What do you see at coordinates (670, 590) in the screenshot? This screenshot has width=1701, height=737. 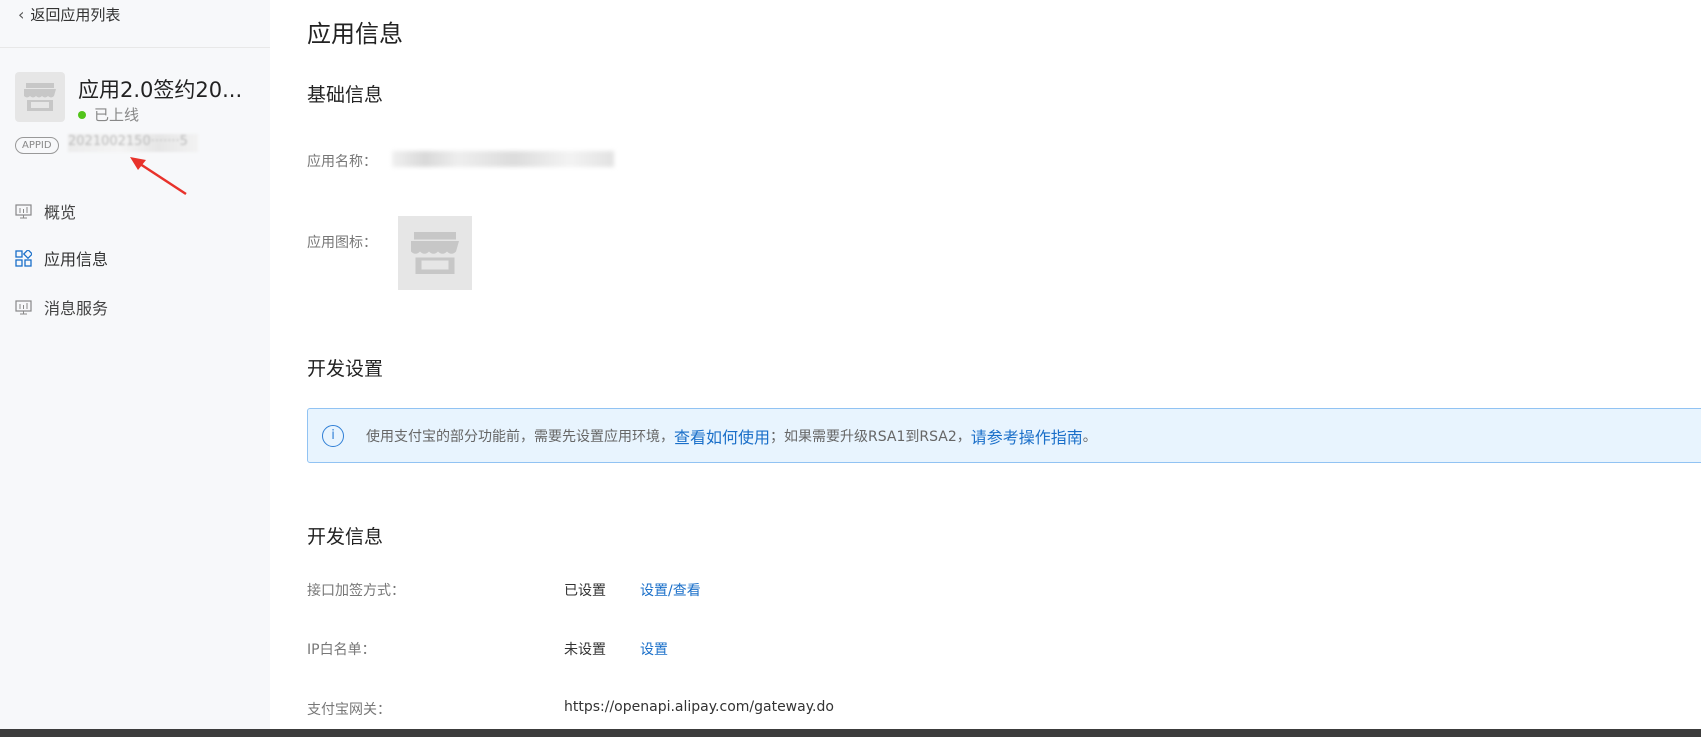 I see `signing-set-view-link: 设置/查看` at bounding box center [670, 590].